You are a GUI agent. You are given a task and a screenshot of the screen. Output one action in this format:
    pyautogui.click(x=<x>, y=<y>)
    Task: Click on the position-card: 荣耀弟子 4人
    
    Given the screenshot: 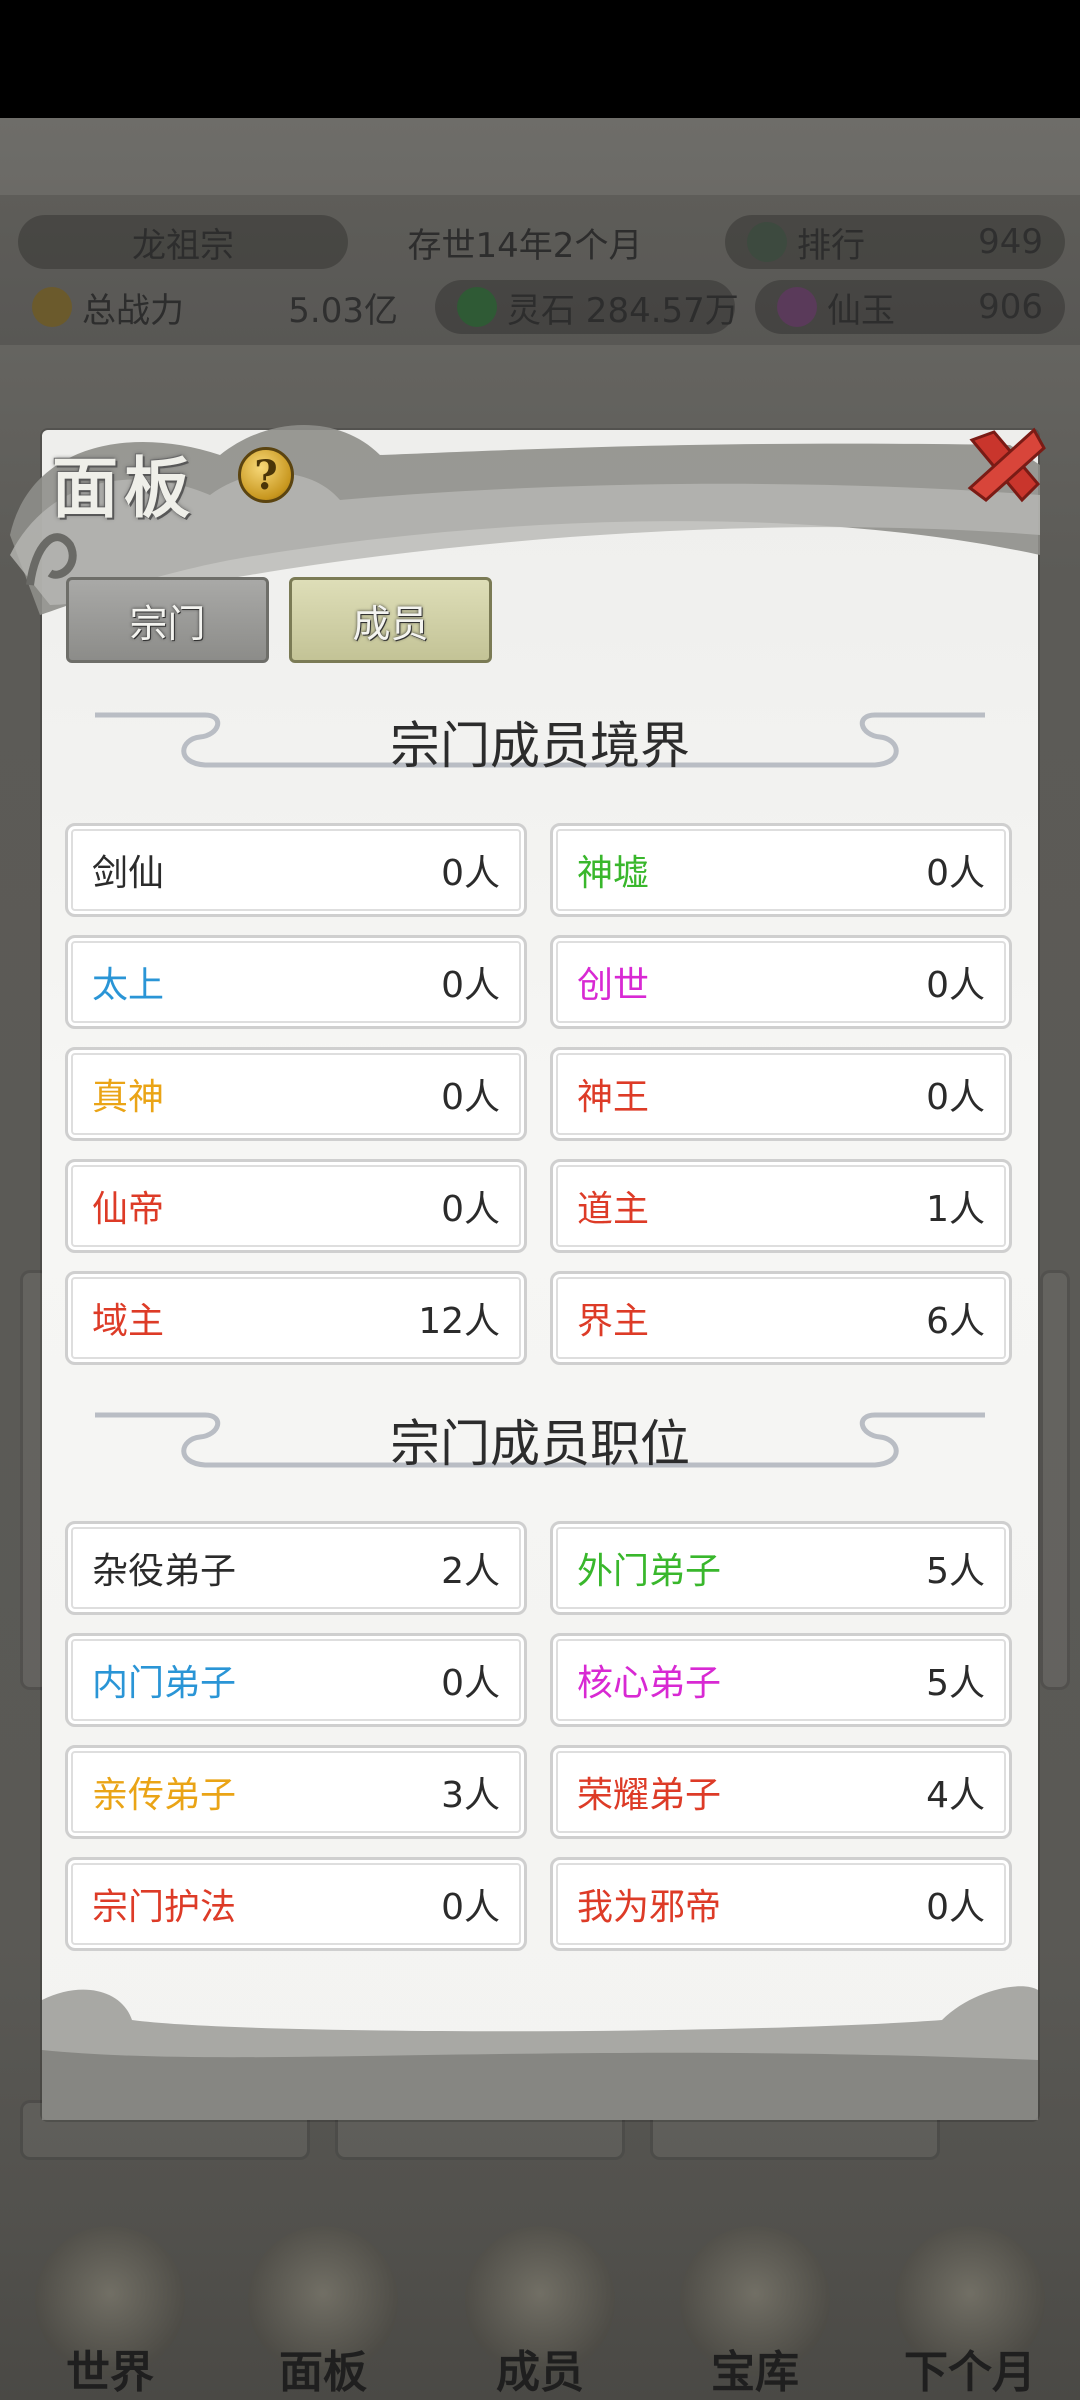 What is the action you would take?
    pyautogui.click(x=781, y=1792)
    